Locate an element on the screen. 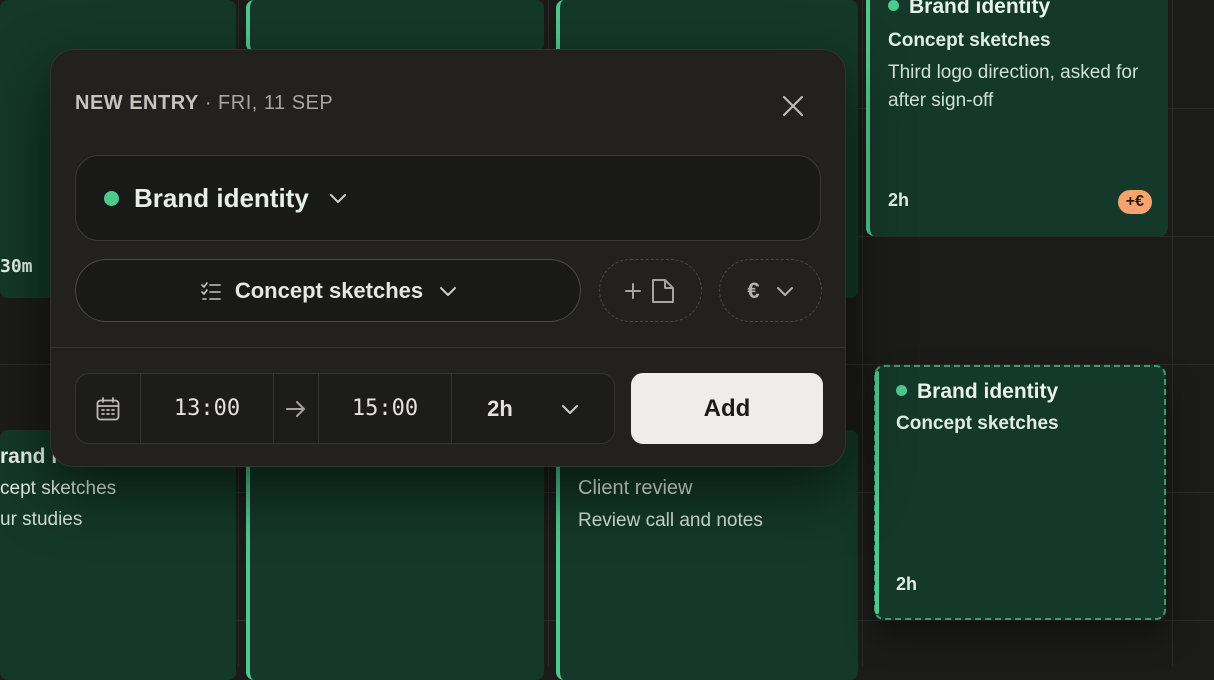 This screenshot has width=1214, height=680. calendar-event: rand id cept sketches ur studies is located at coordinates (118, 555).